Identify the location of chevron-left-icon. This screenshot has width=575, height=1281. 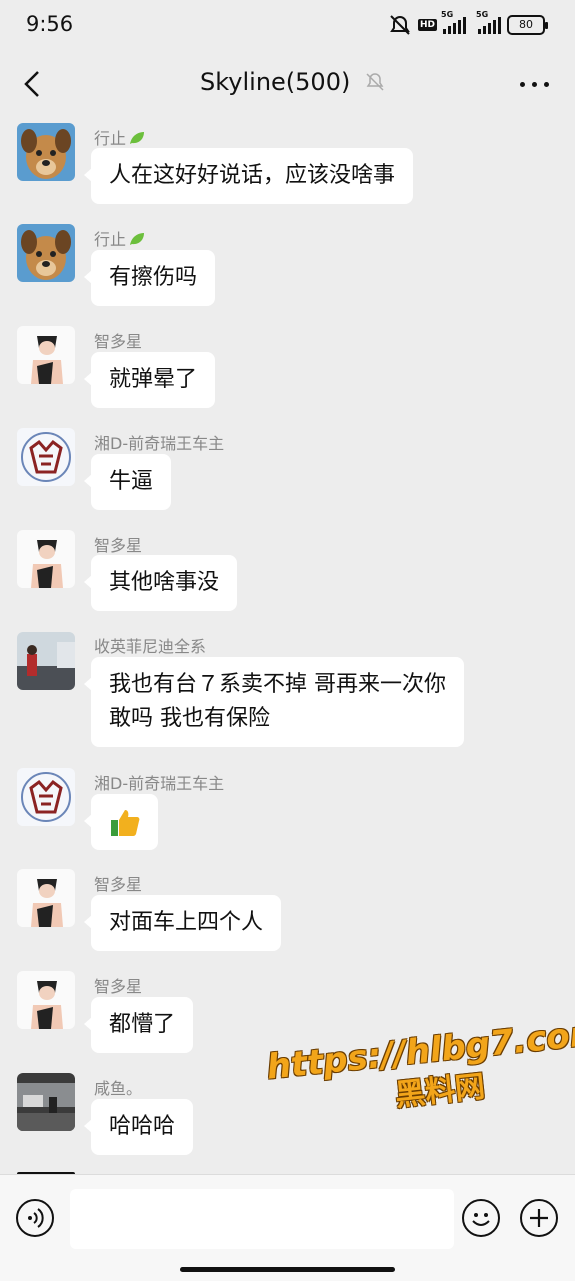
(34, 84).